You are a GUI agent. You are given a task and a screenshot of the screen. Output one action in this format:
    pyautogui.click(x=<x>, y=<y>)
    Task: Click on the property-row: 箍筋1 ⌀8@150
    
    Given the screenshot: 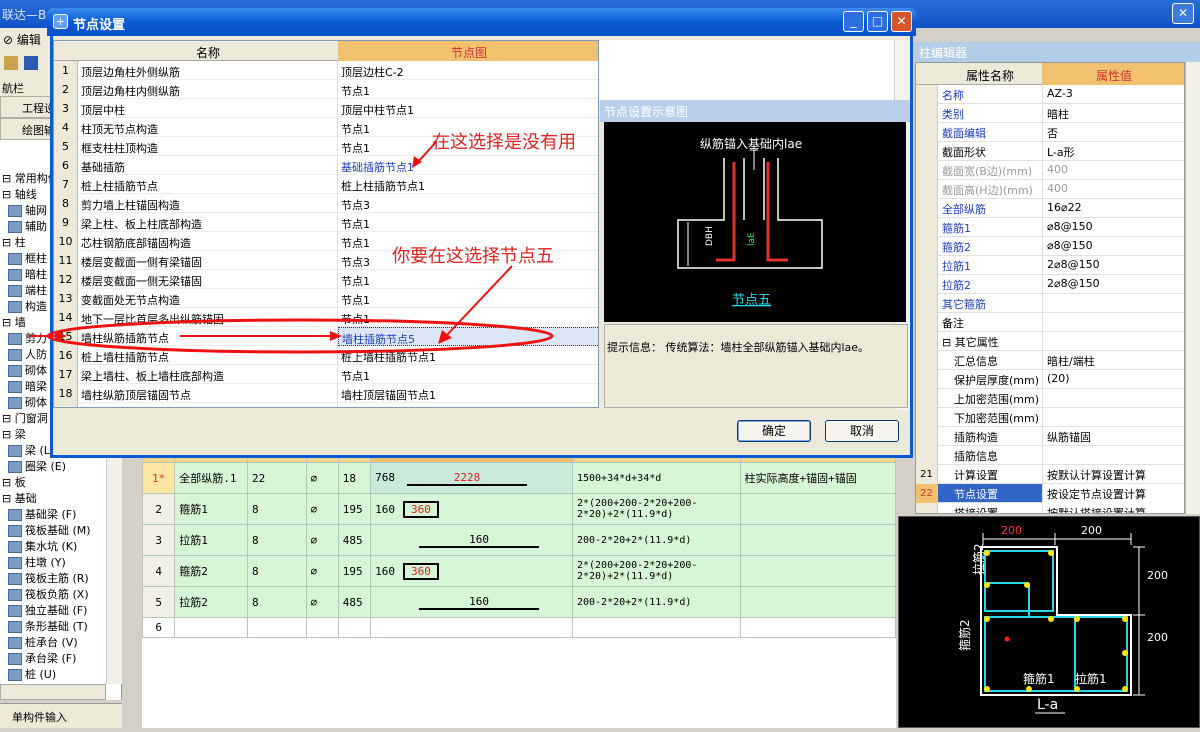 What is the action you would take?
    pyautogui.click(x=1050, y=227)
    